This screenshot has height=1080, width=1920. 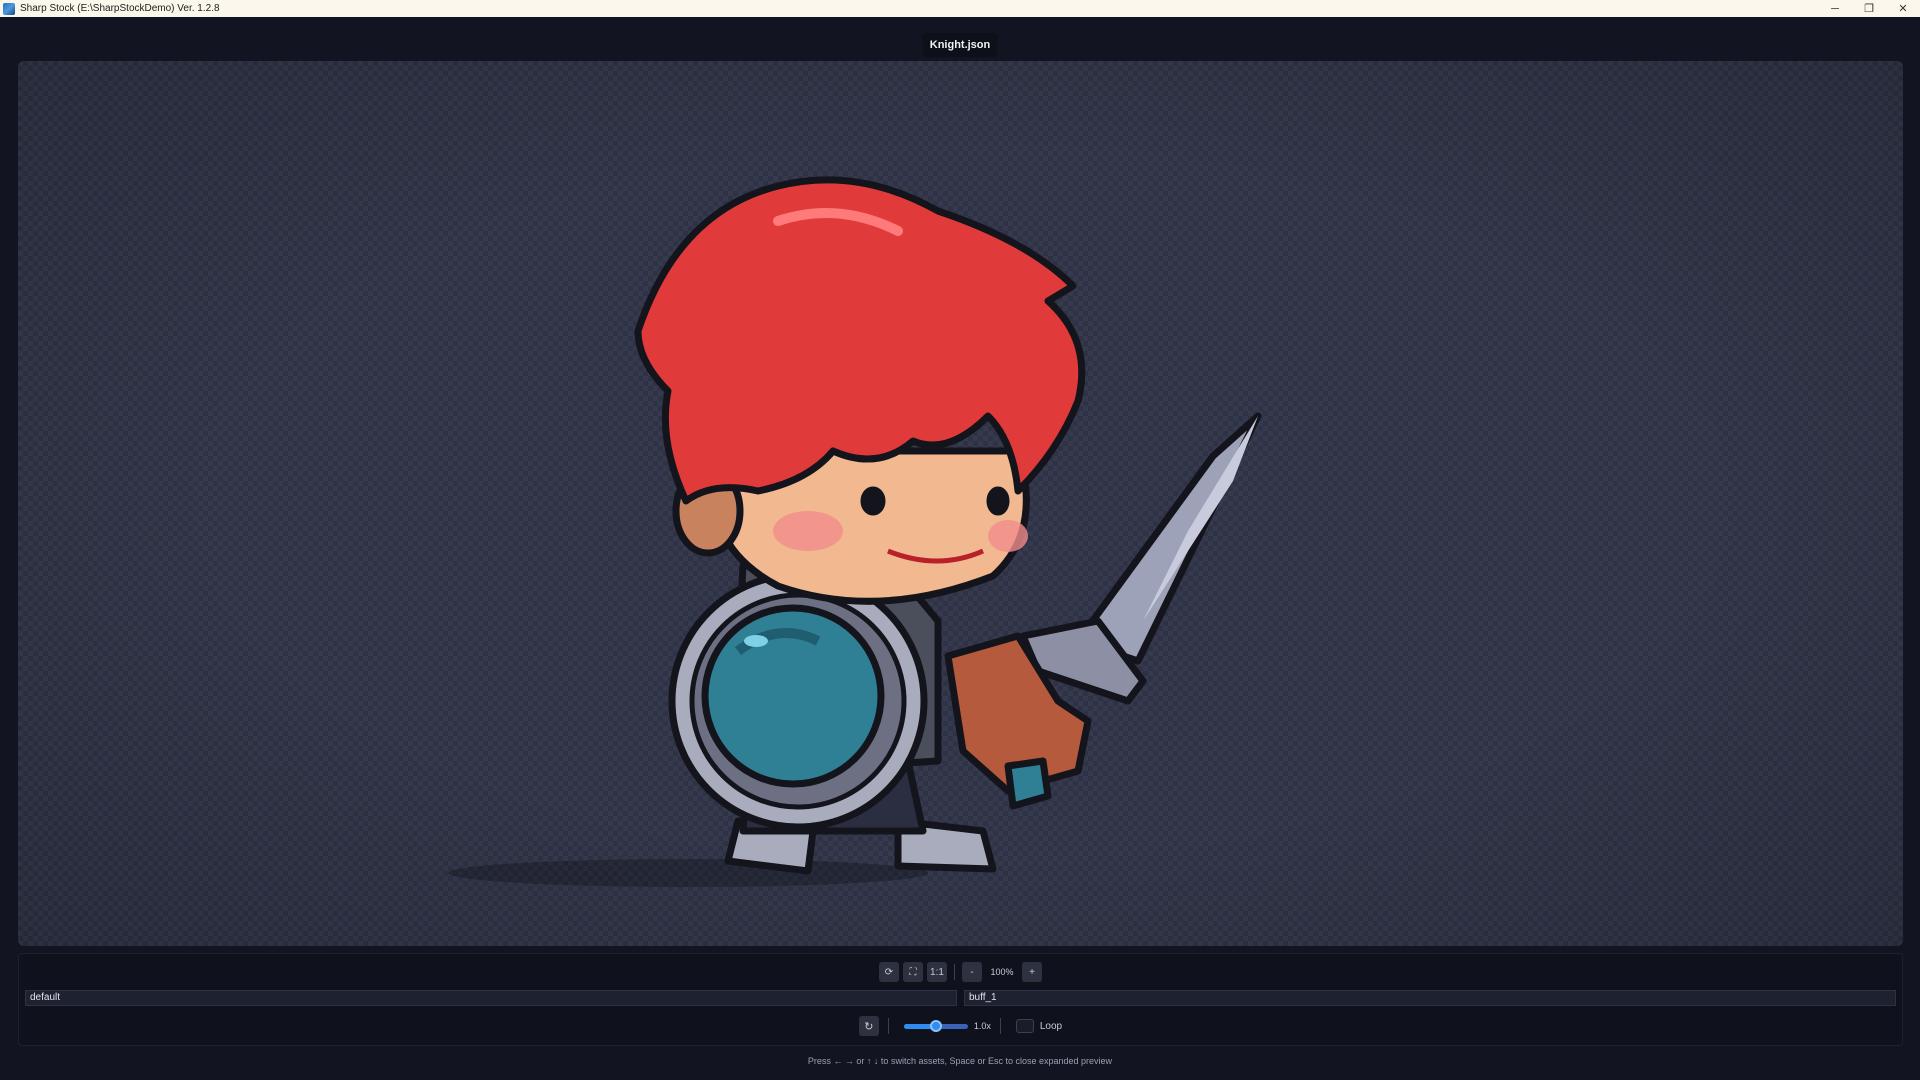 I want to click on zoom-in-button: +, so click(x=1032, y=972).